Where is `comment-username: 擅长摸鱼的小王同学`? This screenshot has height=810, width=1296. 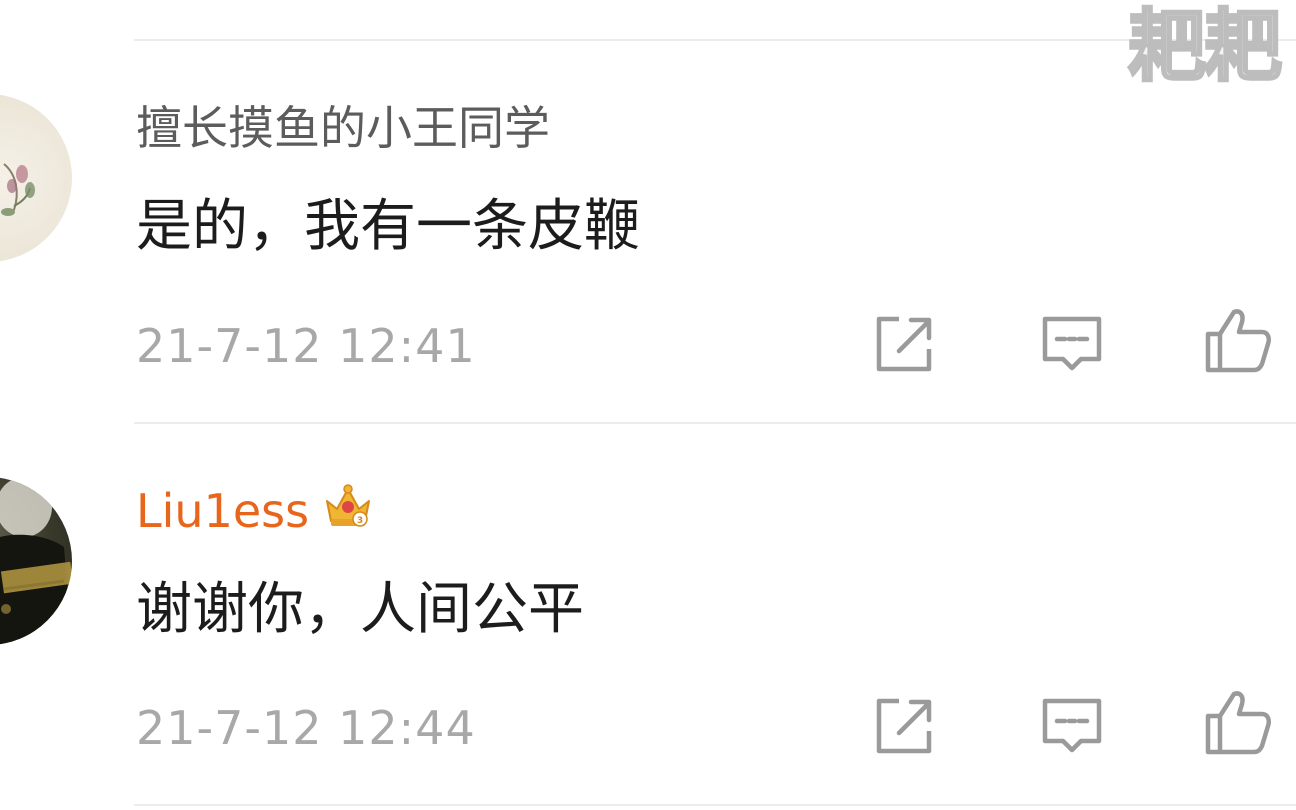 comment-username: 擅长摸鱼的小王同学 is located at coordinates (343, 128).